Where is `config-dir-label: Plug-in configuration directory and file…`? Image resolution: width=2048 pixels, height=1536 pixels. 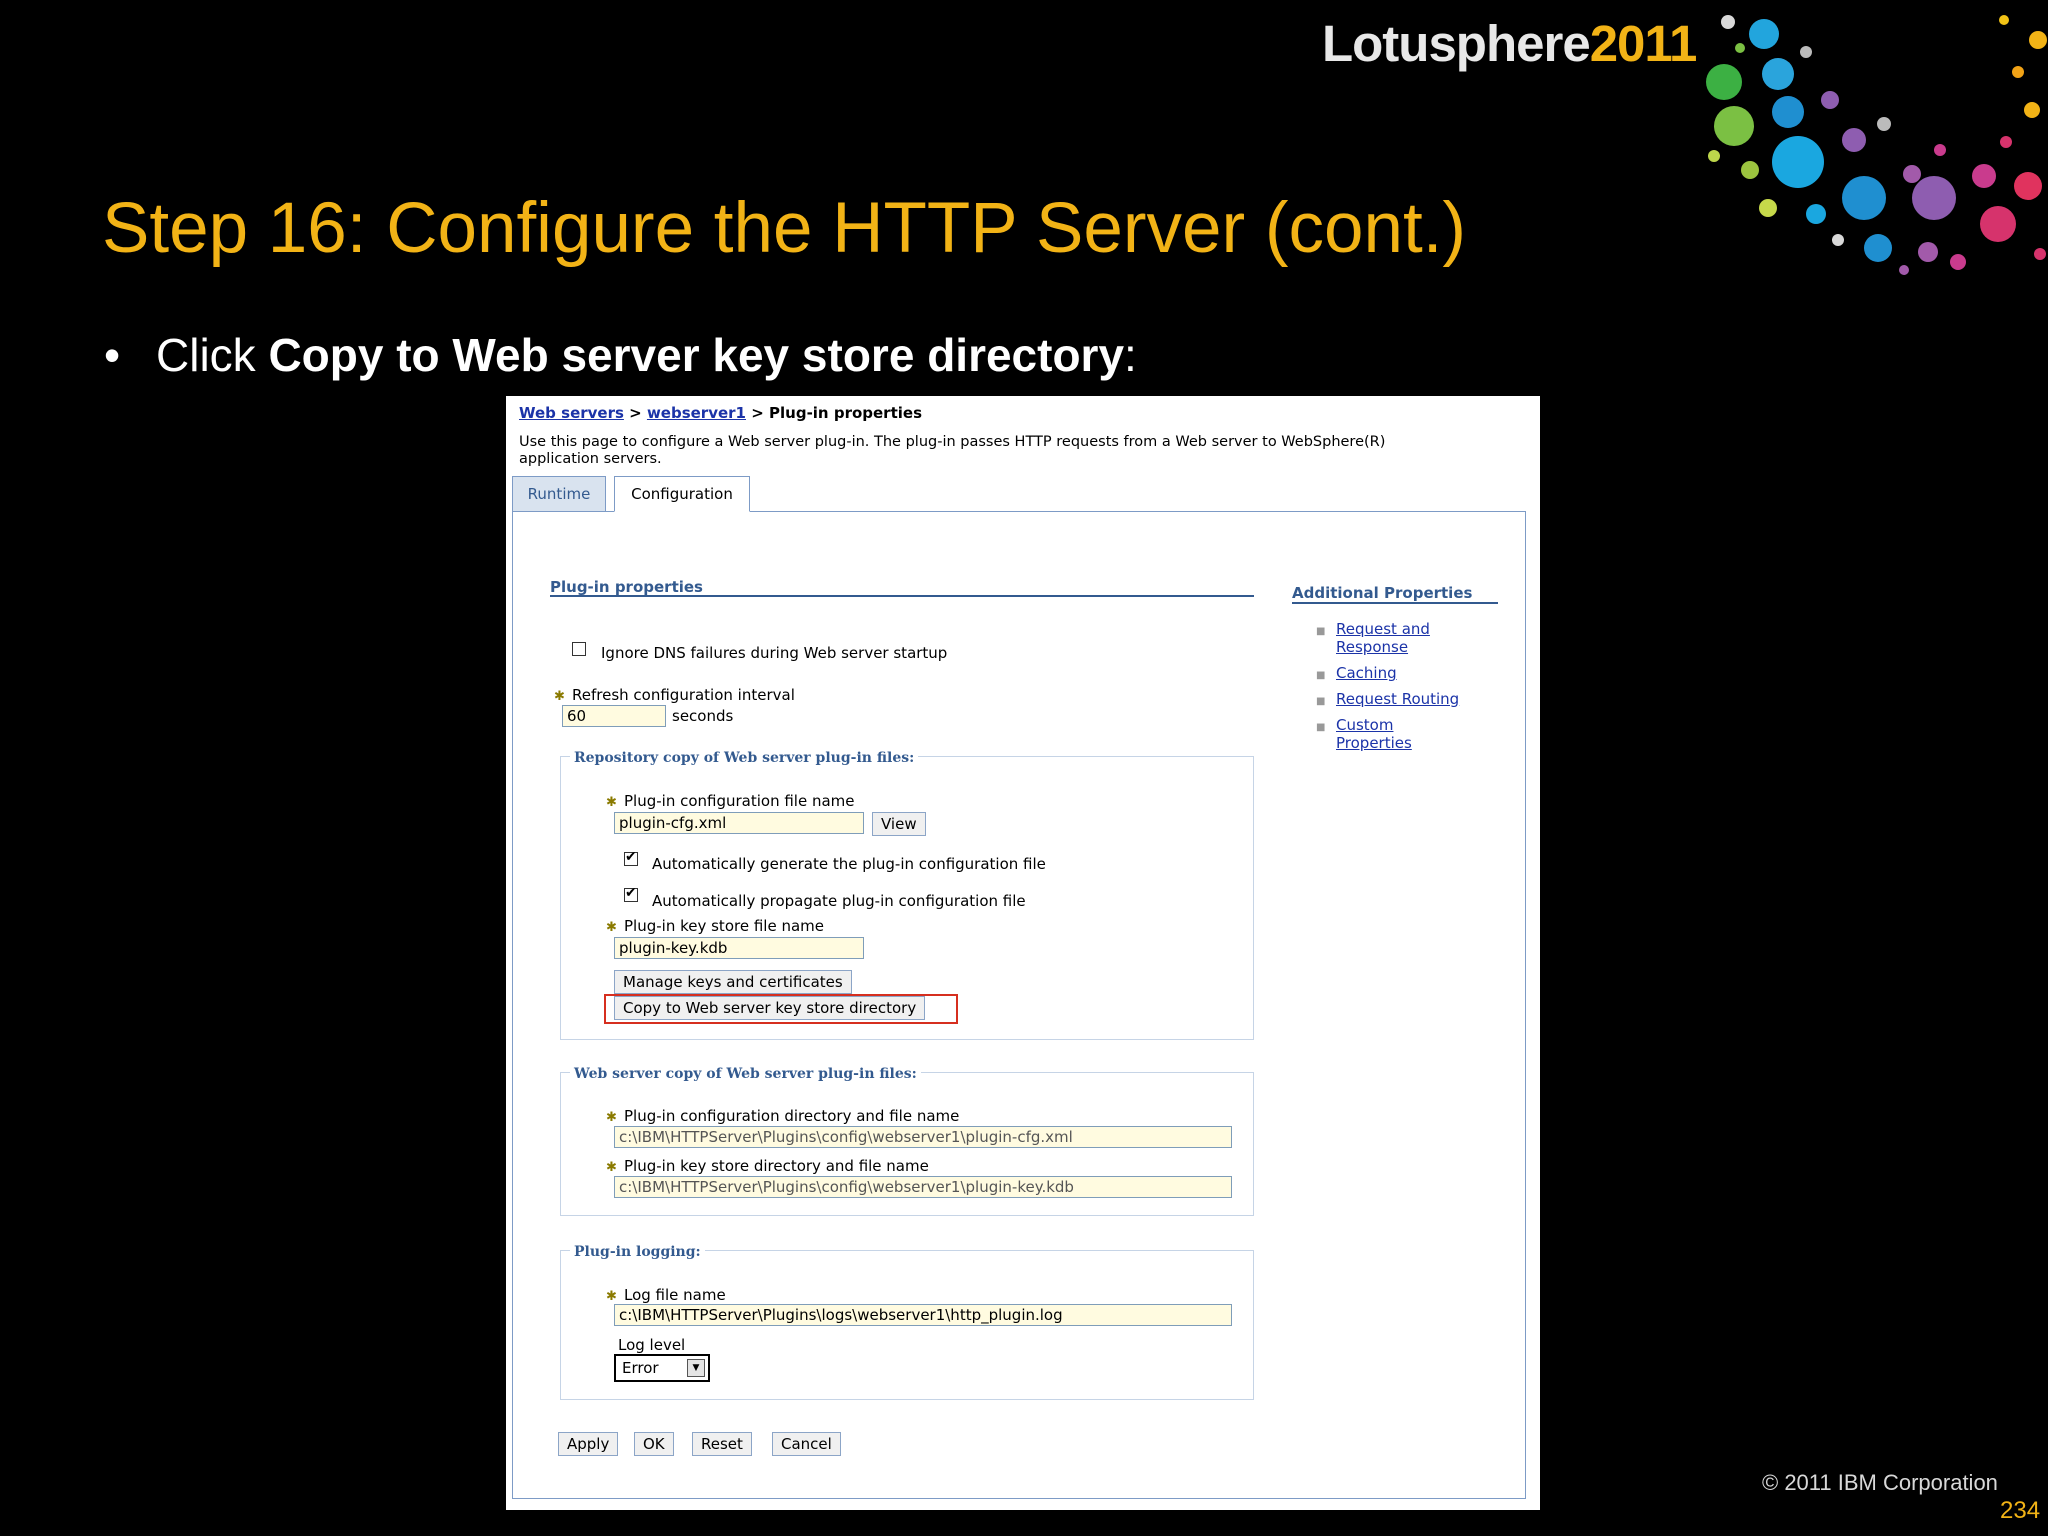 config-dir-label: Plug-in configuration directory and file… is located at coordinates (792, 1116).